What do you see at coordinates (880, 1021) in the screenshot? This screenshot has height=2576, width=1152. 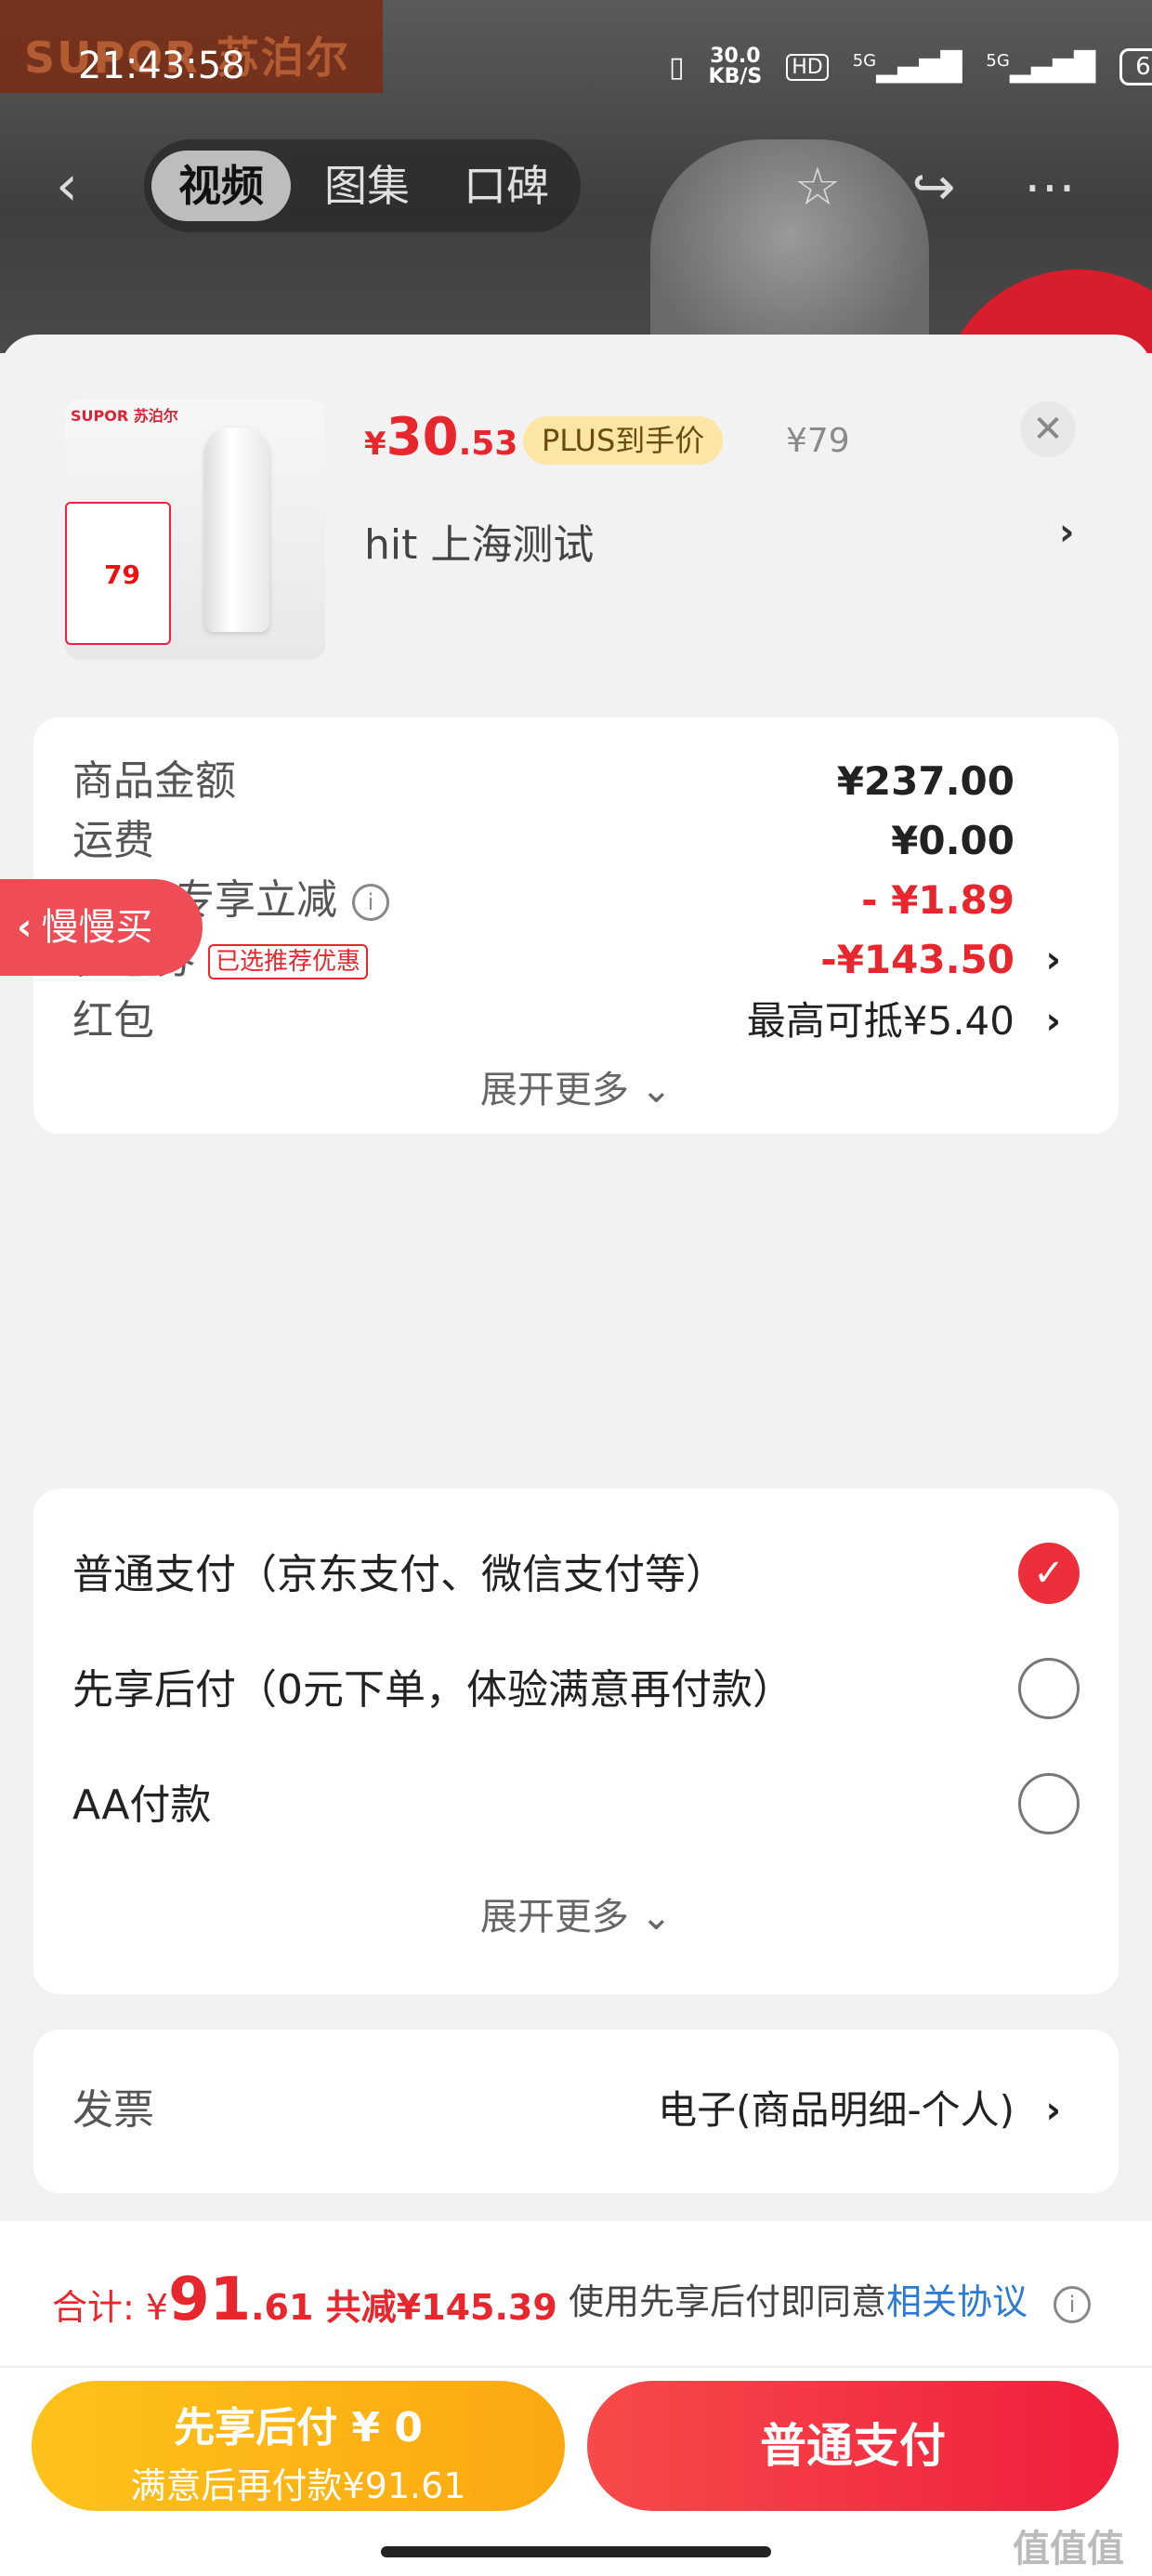 I see `amount-value: 最高可抵¥5.40` at bounding box center [880, 1021].